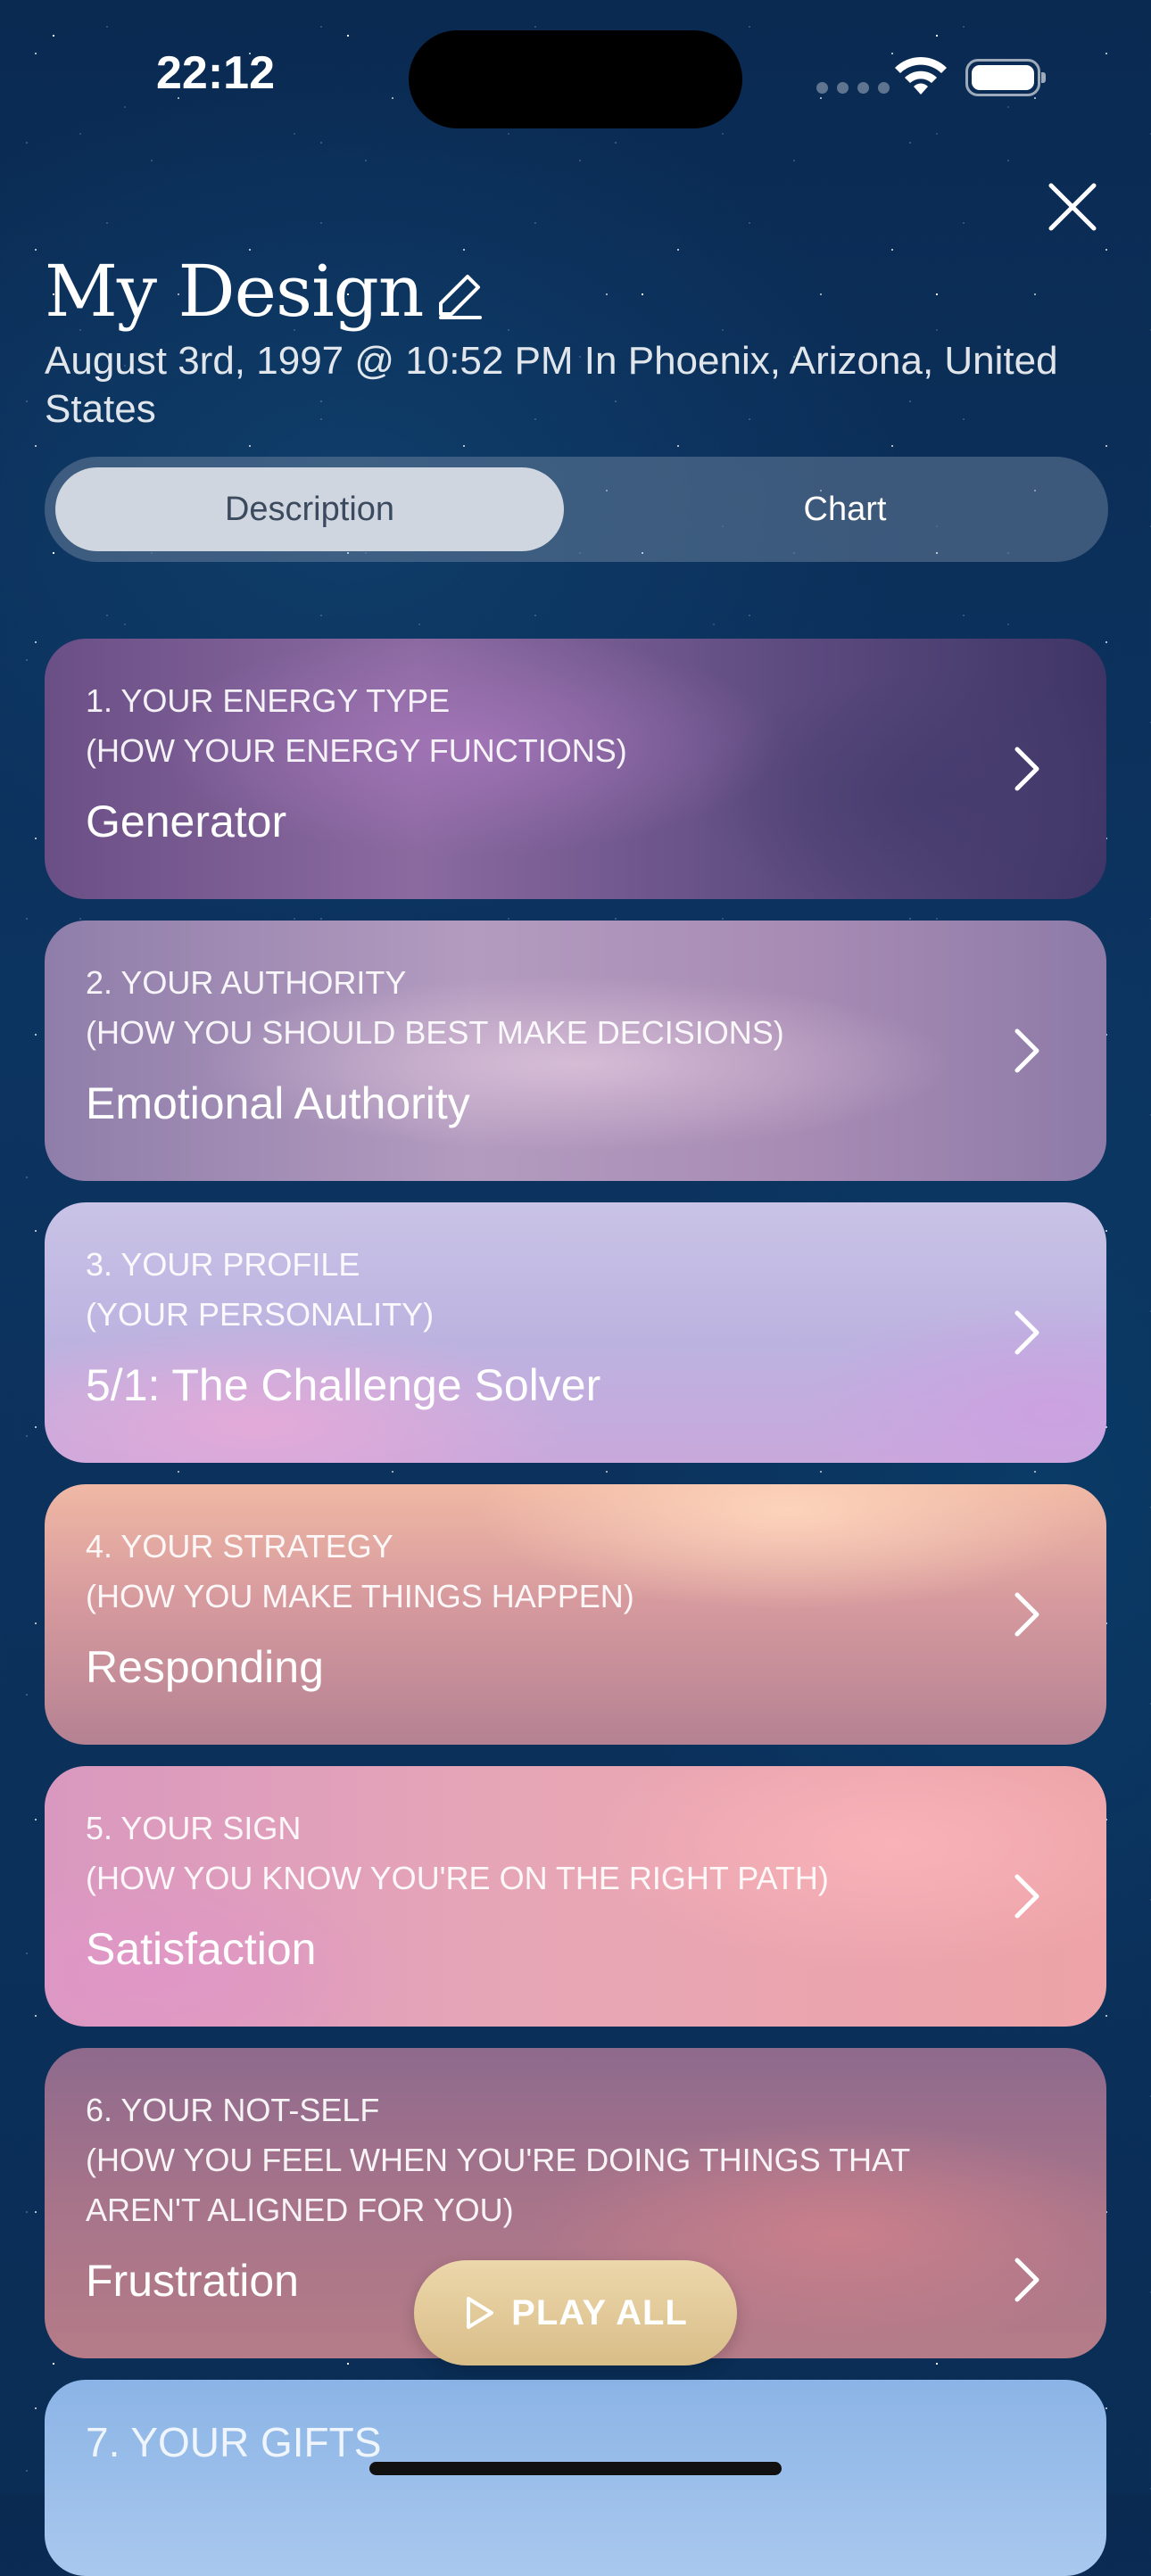  I want to click on status-bar: 22:12, so click(575, 76).